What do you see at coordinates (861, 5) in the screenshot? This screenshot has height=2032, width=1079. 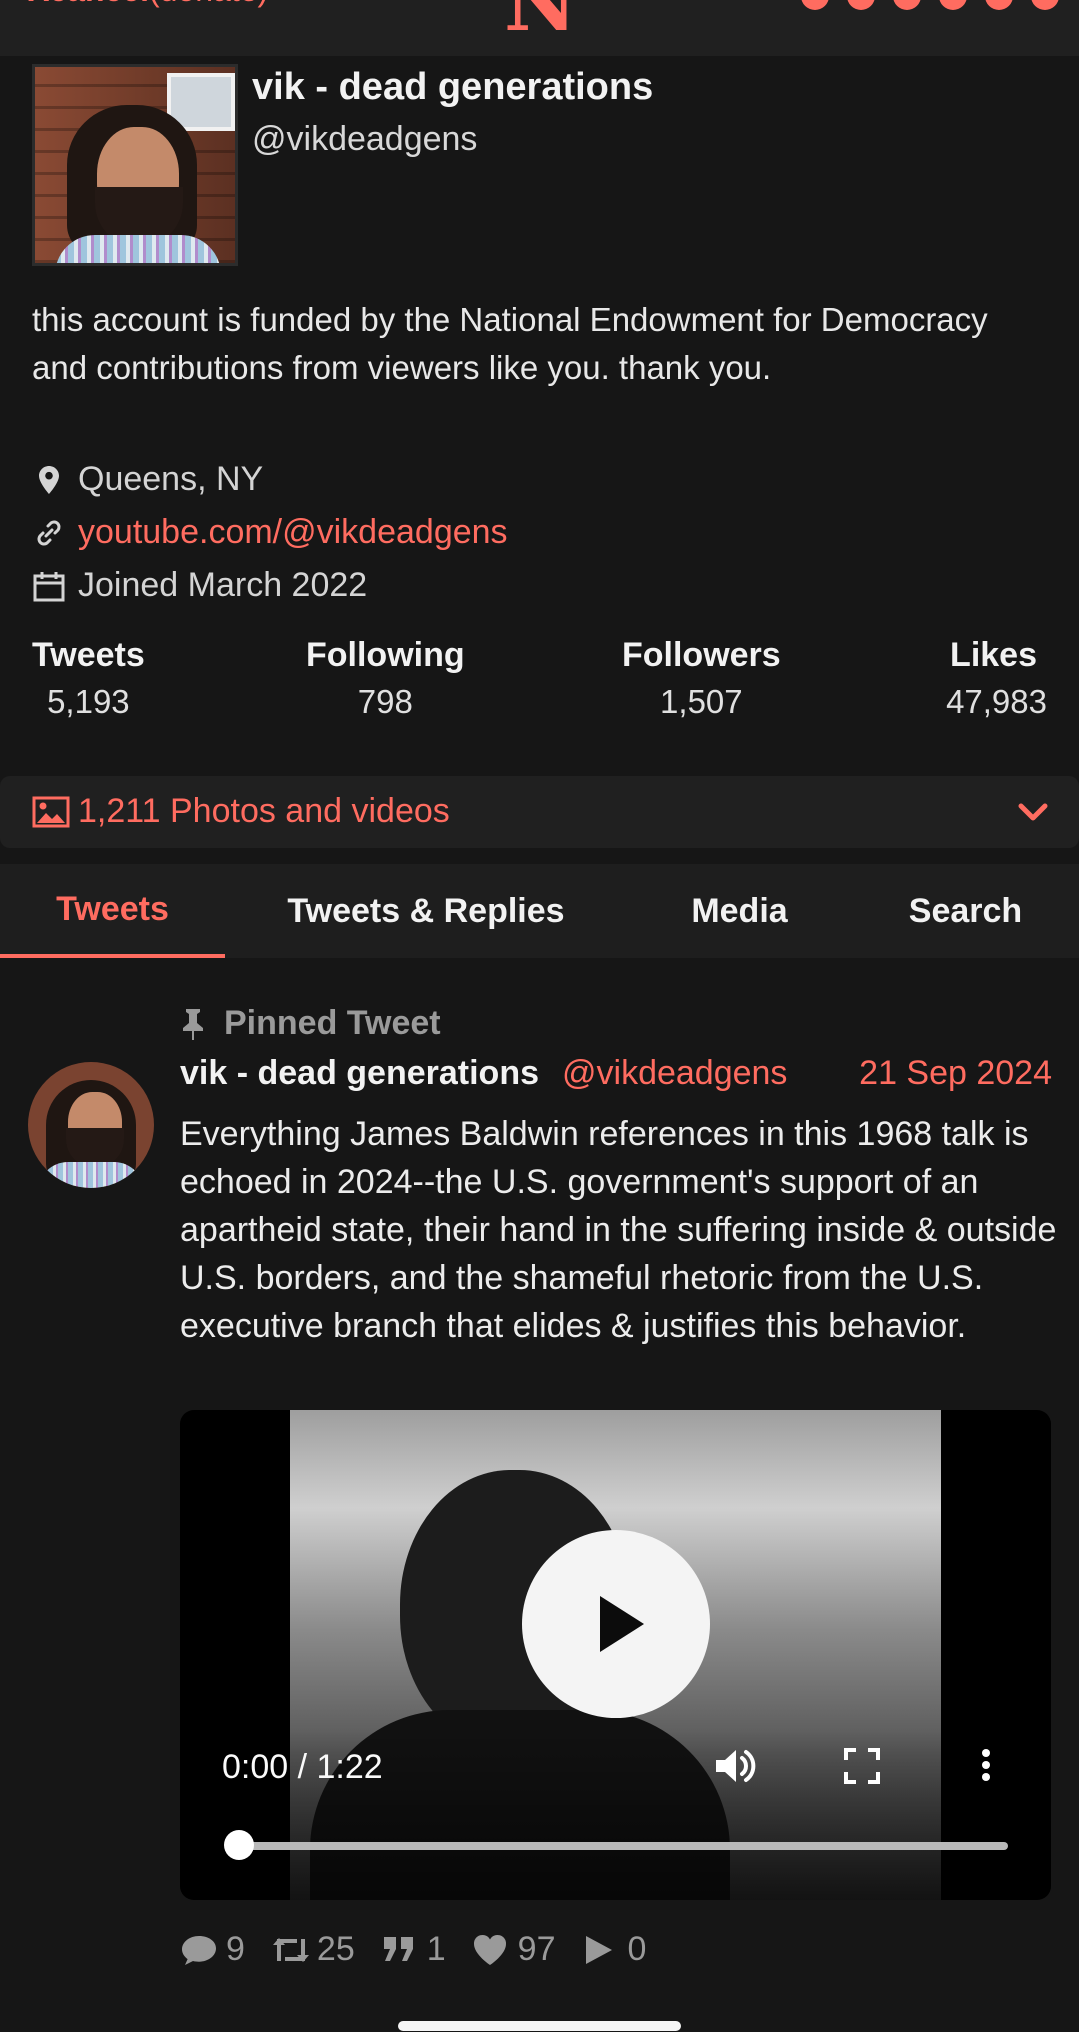 I see `stats-icon` at bounding box center [861, 5].